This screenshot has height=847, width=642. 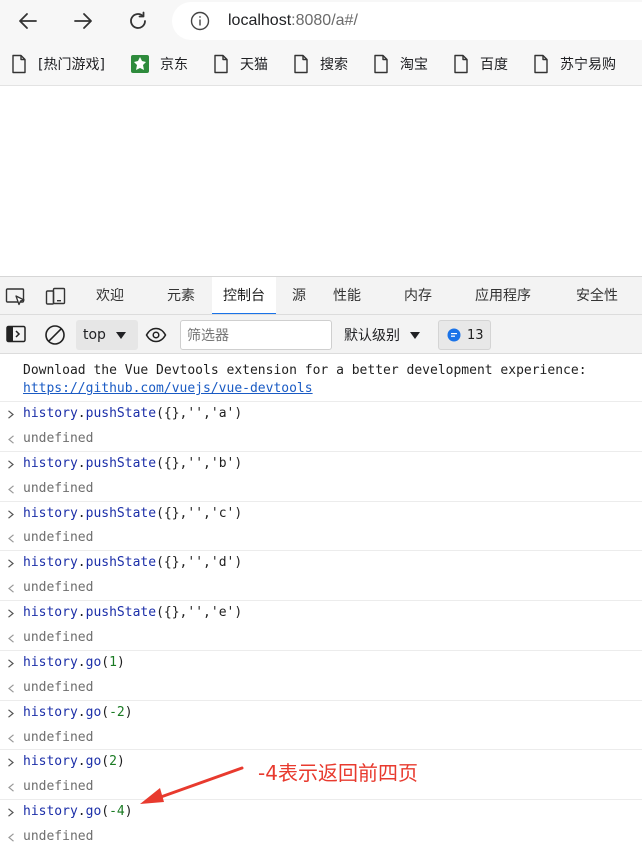 What do you see at coordinates (321, 514) in the screenshot?
I see `console-input-row: history.pushState({},'','c')` at bounding box center [321, 514].